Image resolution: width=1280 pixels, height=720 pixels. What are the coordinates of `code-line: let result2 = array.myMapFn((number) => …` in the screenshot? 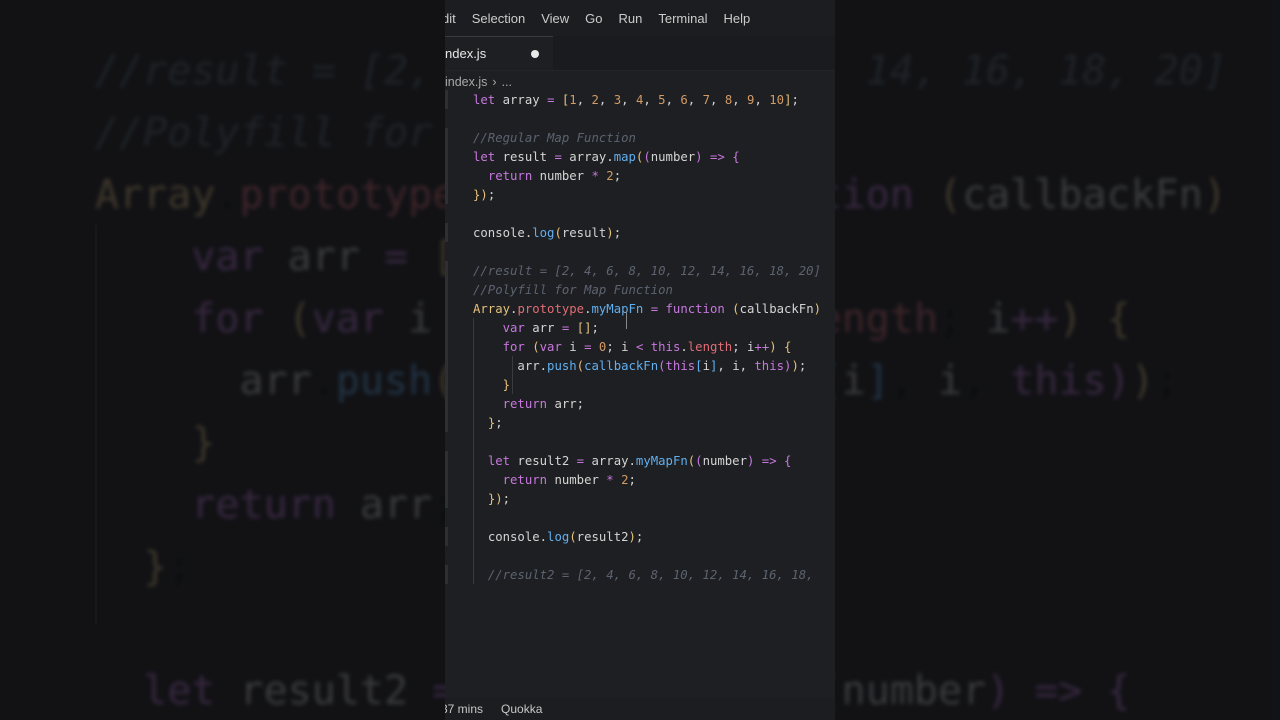 It's located at (632, 461).